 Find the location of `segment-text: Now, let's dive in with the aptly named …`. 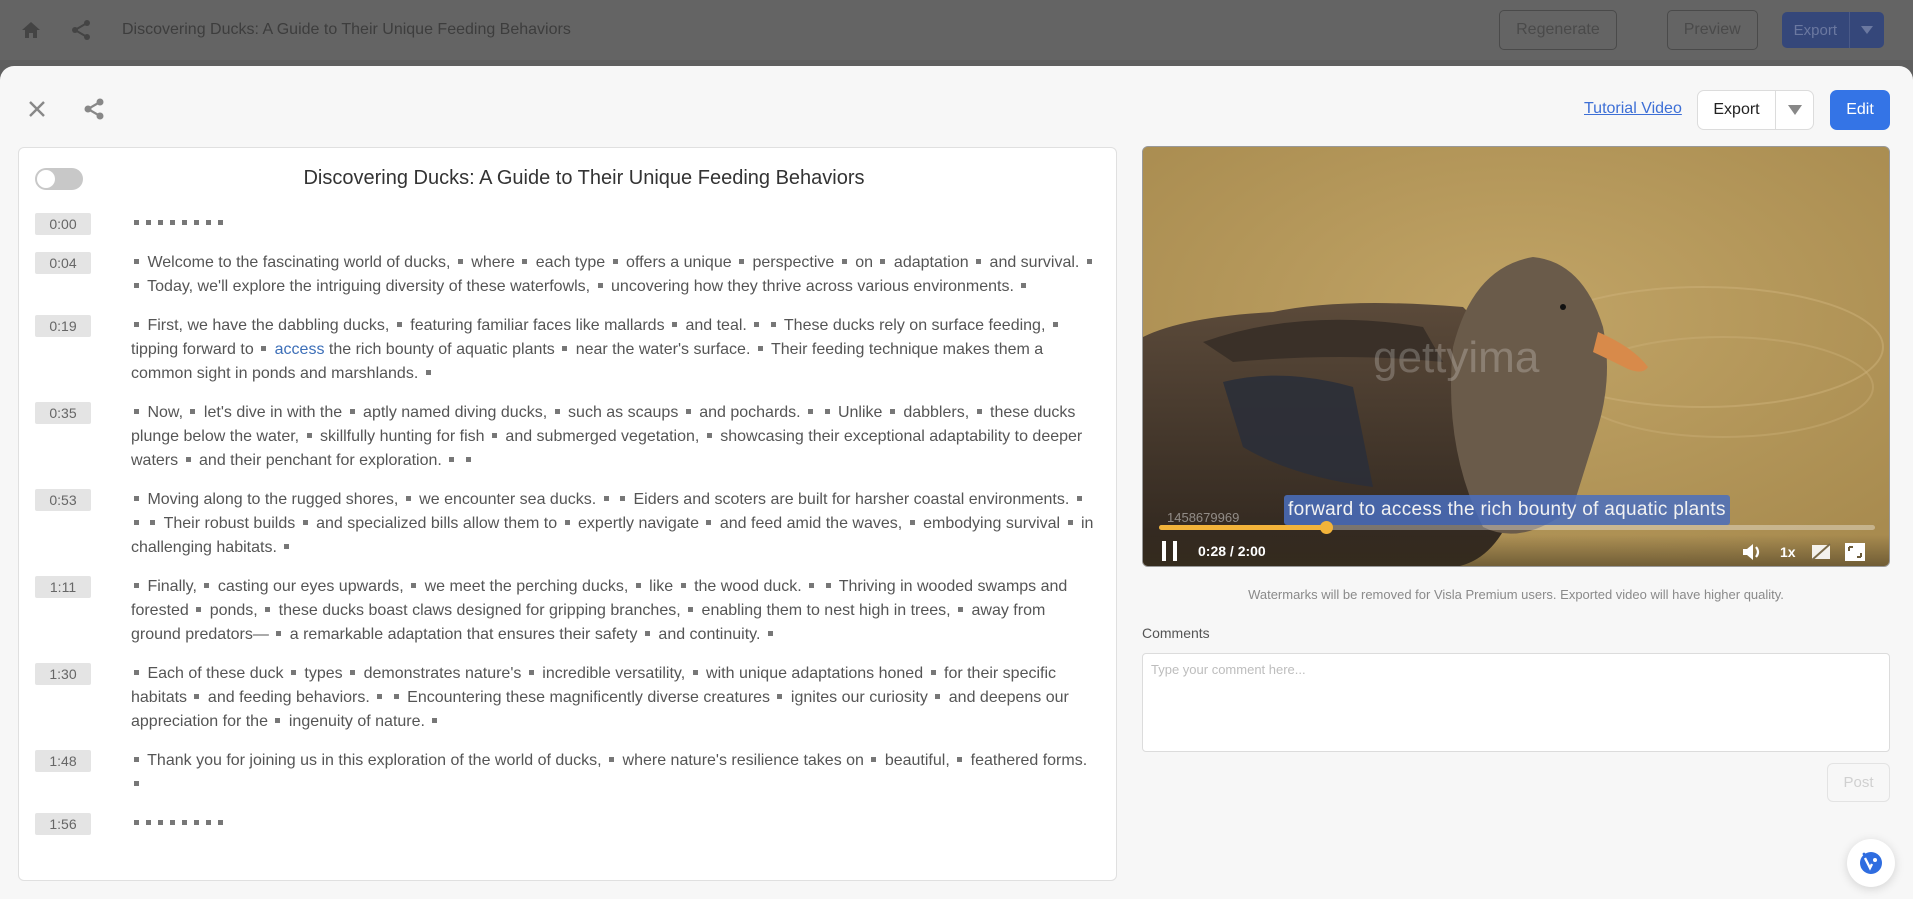

segment-text: Now, let's dive in with the aptly named … is located at coordinates (614, 437).